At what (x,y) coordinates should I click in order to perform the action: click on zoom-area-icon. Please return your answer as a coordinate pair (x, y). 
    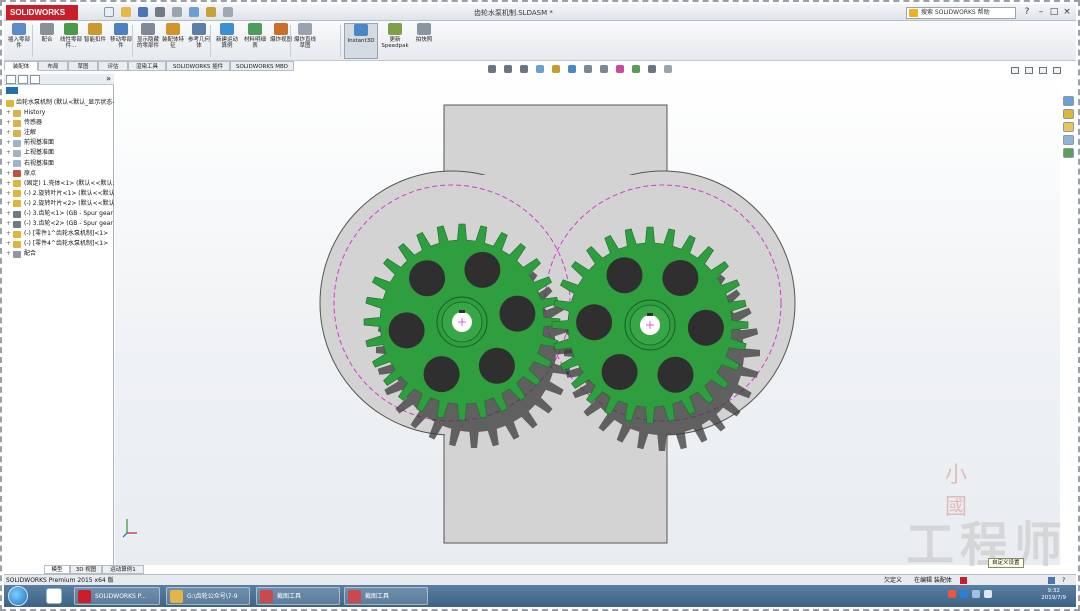
    Looking at the image, I should click on (508, 69).